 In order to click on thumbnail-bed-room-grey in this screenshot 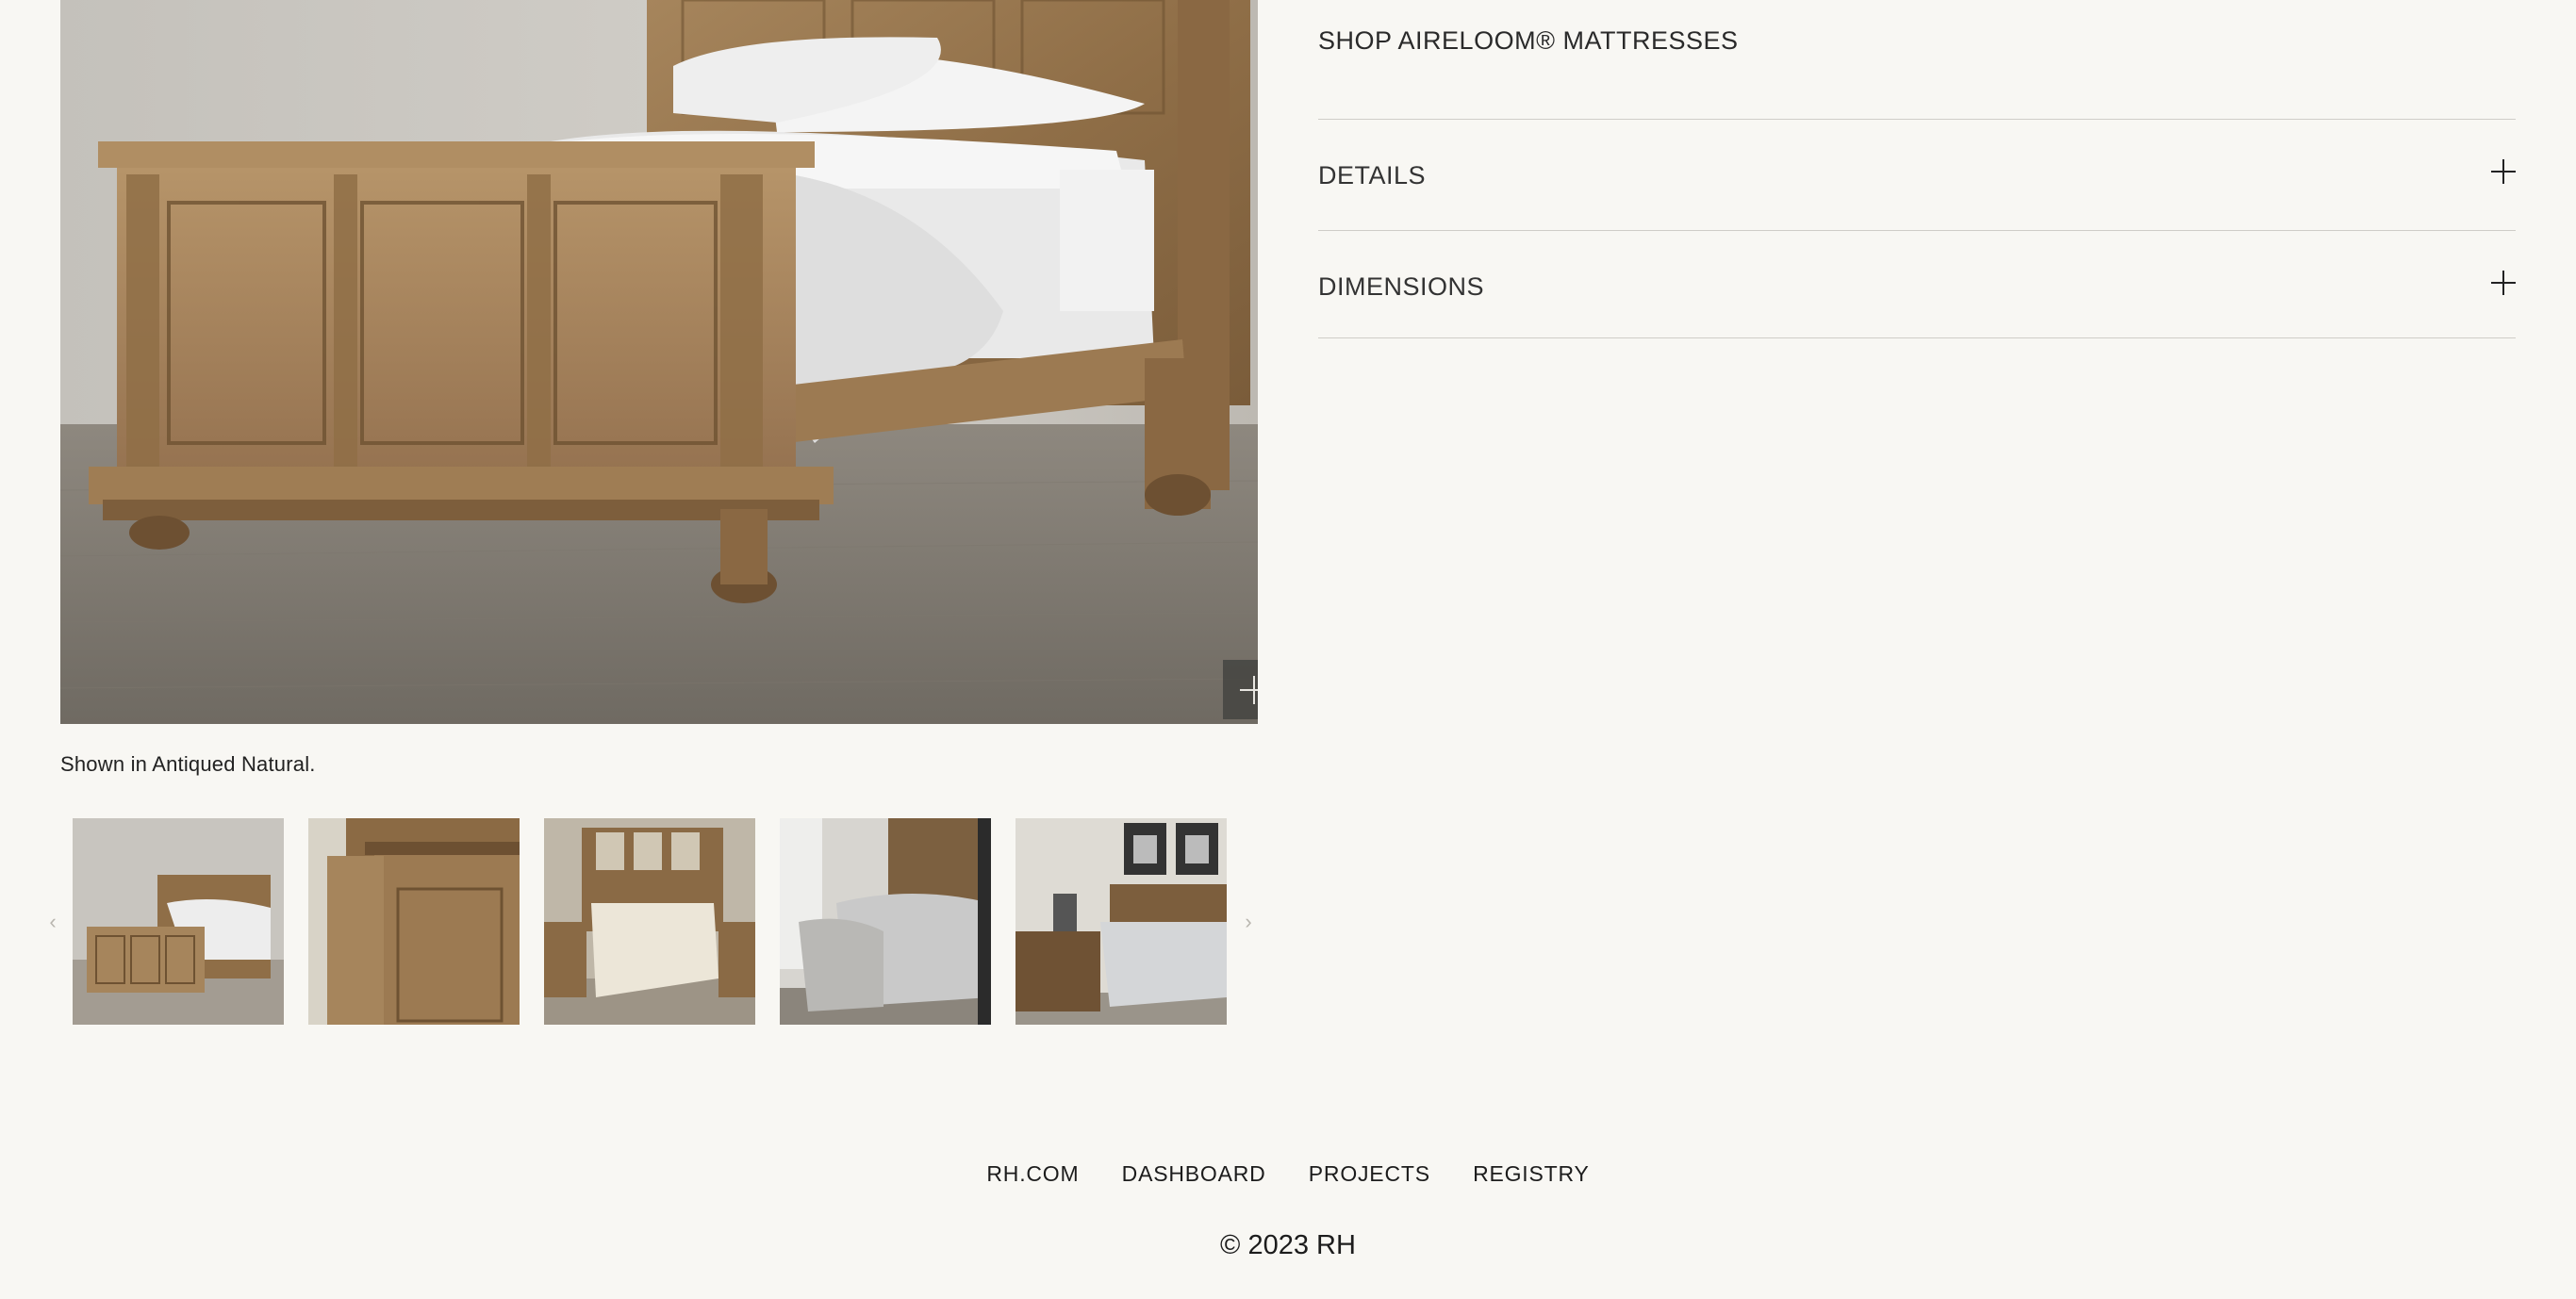, I will do `click(885, 921)`.